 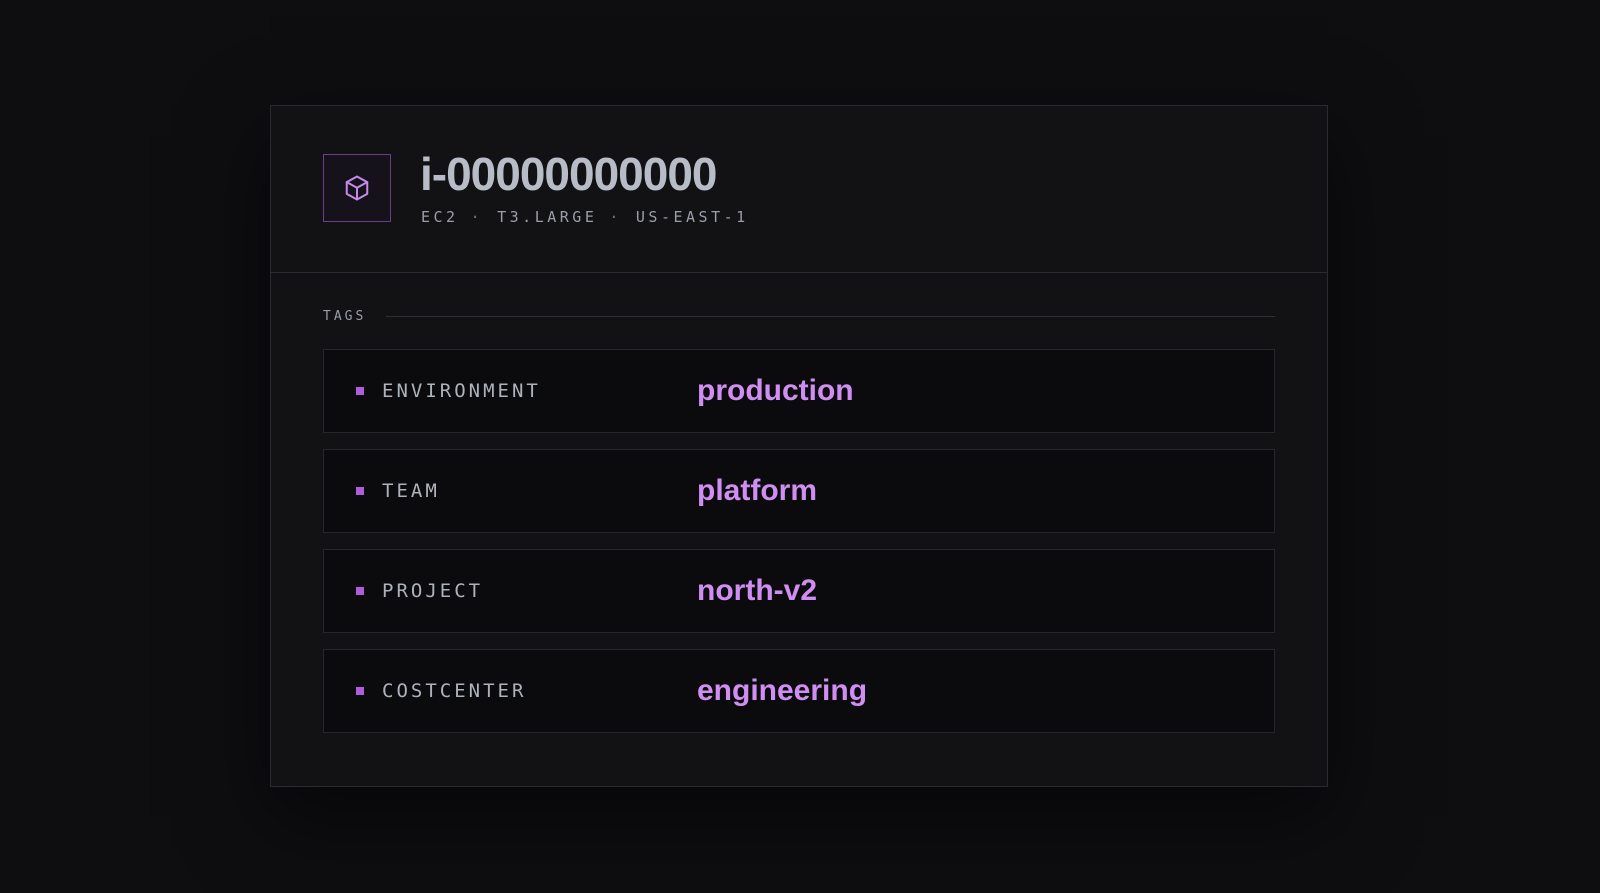 I want to click on resource-header: i-00000000000 EC2 · T3.LARGE · US-EAST-1, so click(x=799, y=189).